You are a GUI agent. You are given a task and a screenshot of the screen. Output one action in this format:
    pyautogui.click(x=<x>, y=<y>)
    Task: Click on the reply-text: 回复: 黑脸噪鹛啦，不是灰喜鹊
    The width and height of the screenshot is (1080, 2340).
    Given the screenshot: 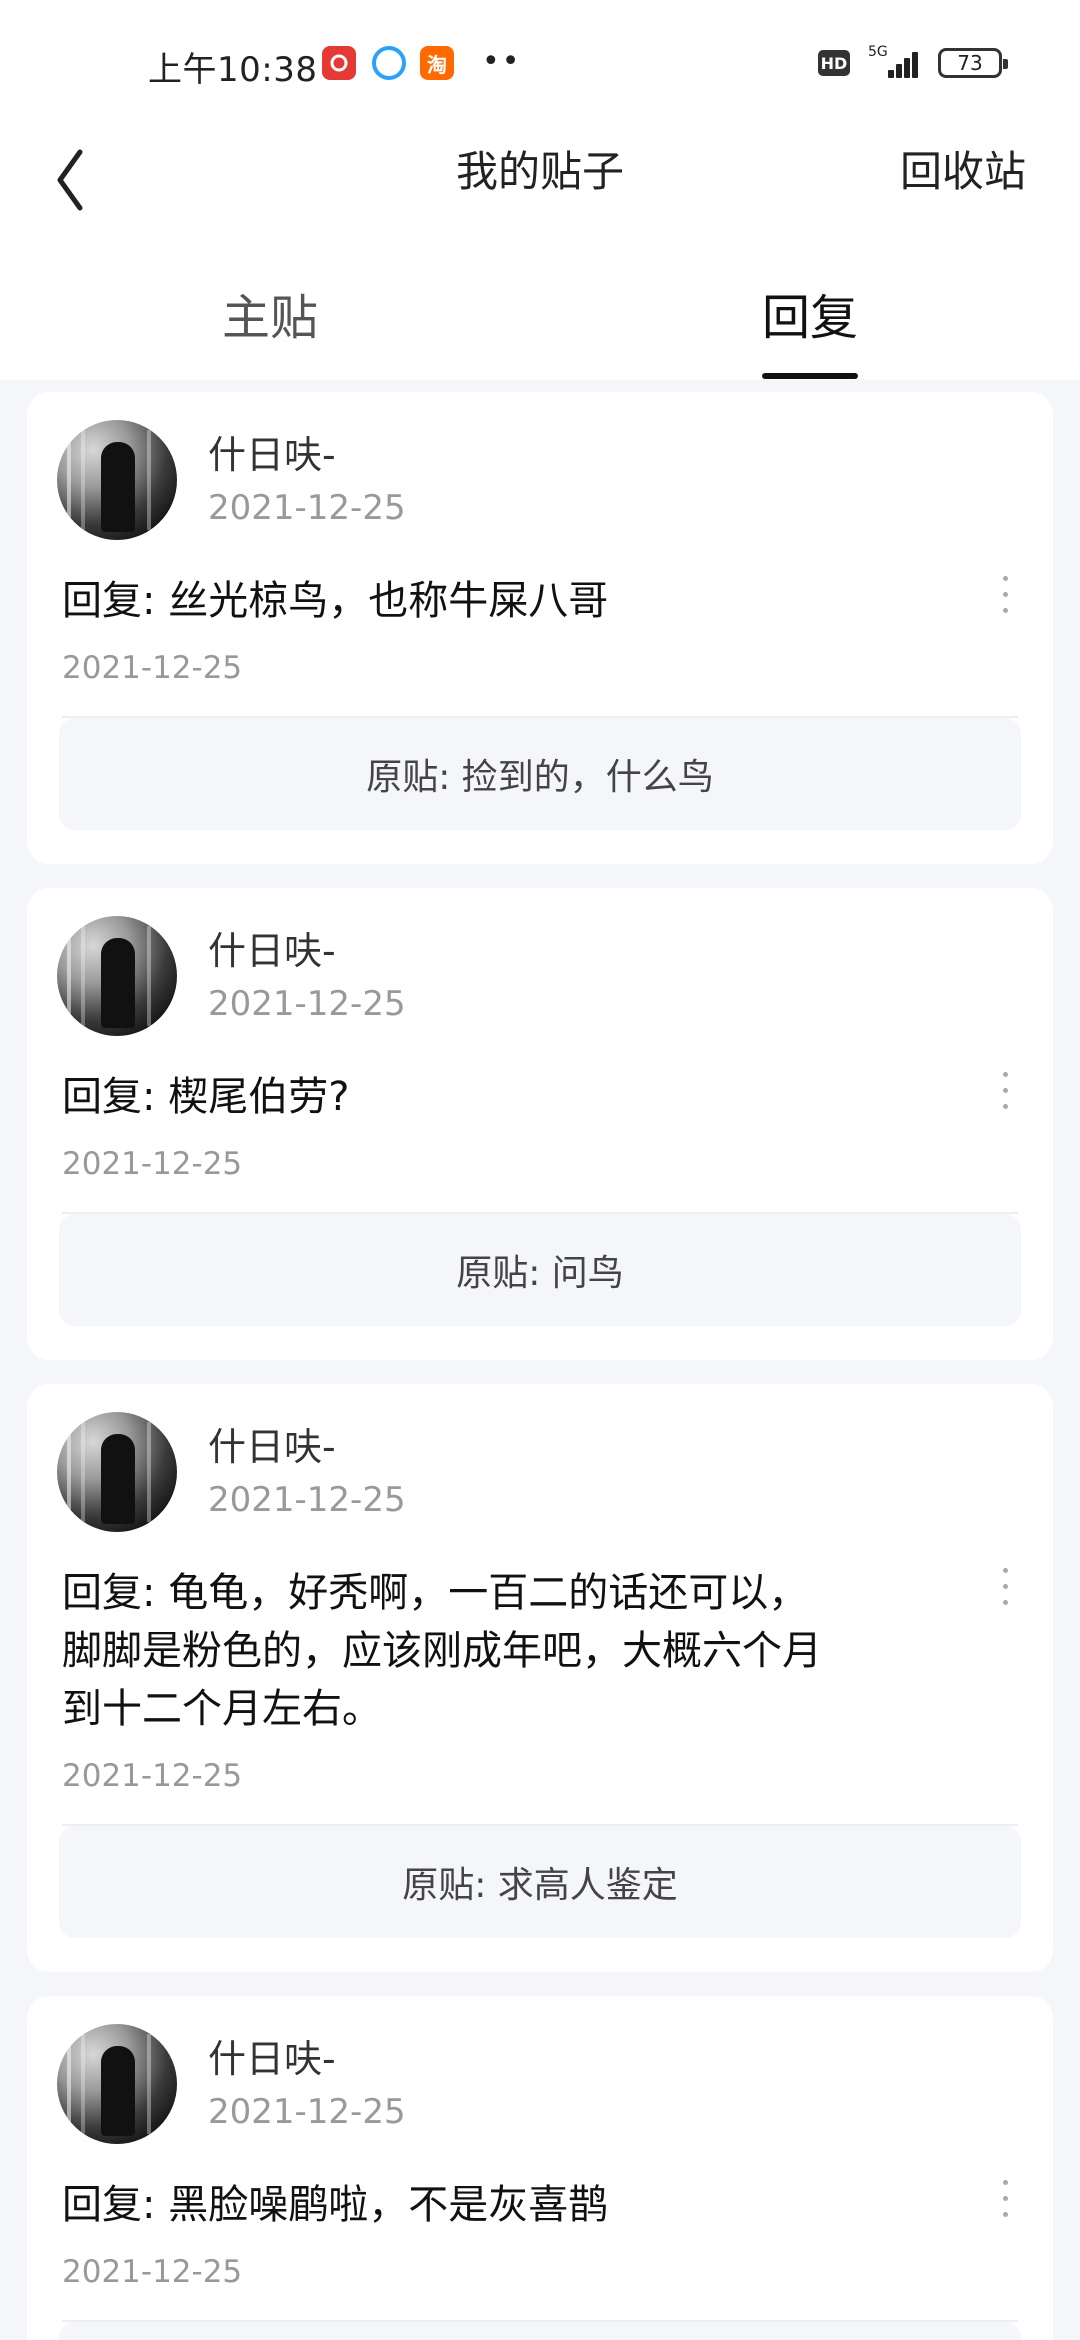 What is the action you would take?
    pyautogui.click(x=335, y=2205)
    